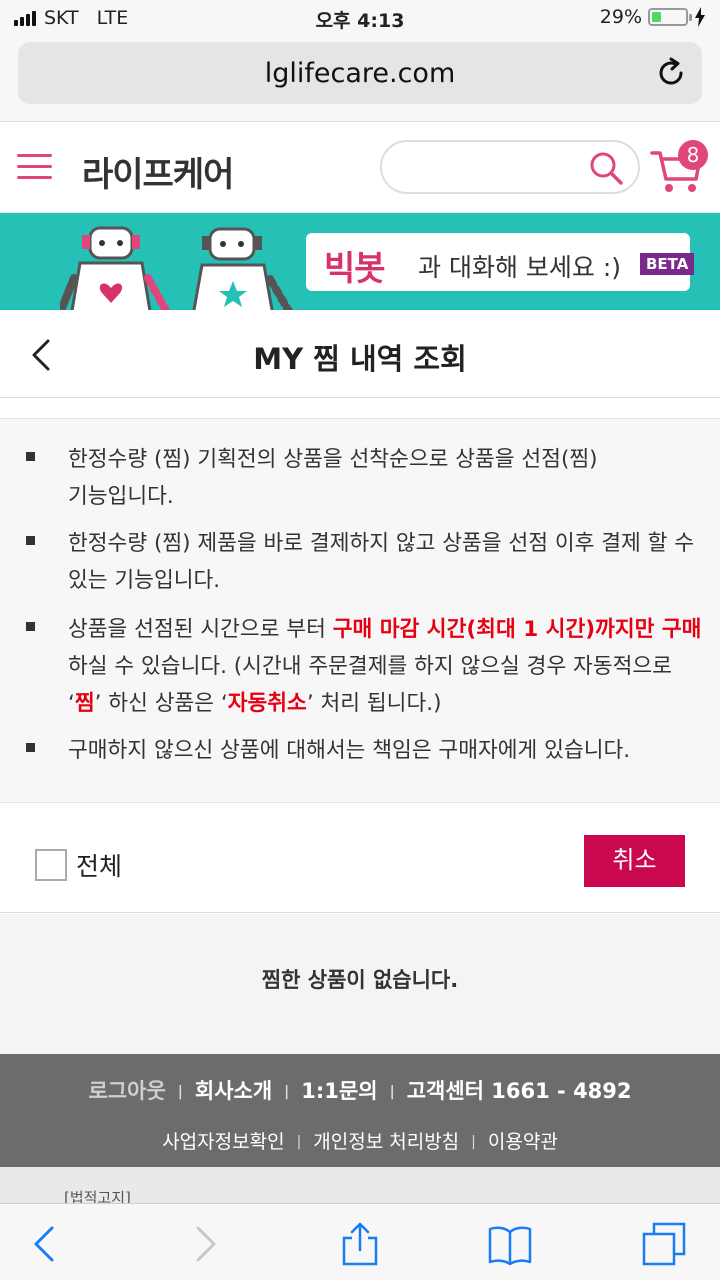 Image resolution: width=720 pixels, height=1280 pixels. What do you see at coordinates (360, 19) in the screenshot?
I see `status-bar: SKT LTE 오후 4:13 29%` at bounding box center [360, 19].